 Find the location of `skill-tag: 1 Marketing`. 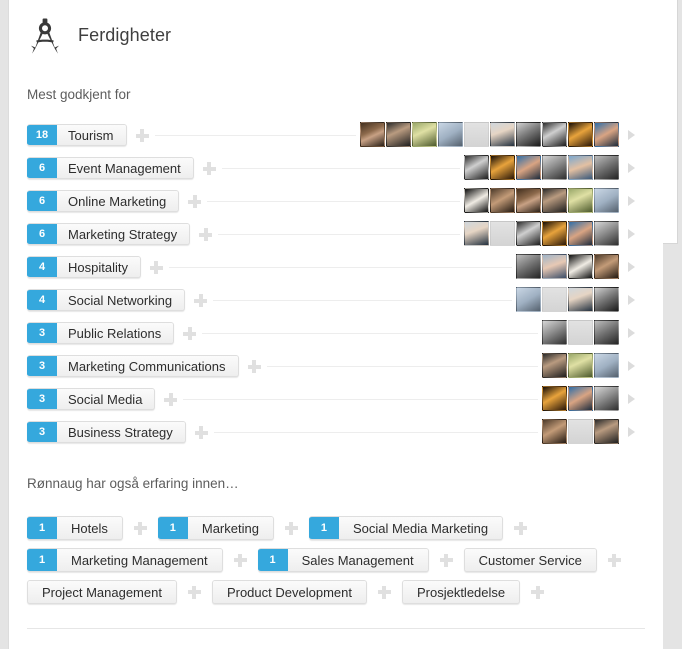

skill-tag: 1 Marketing is located at coordinates (215, 528).